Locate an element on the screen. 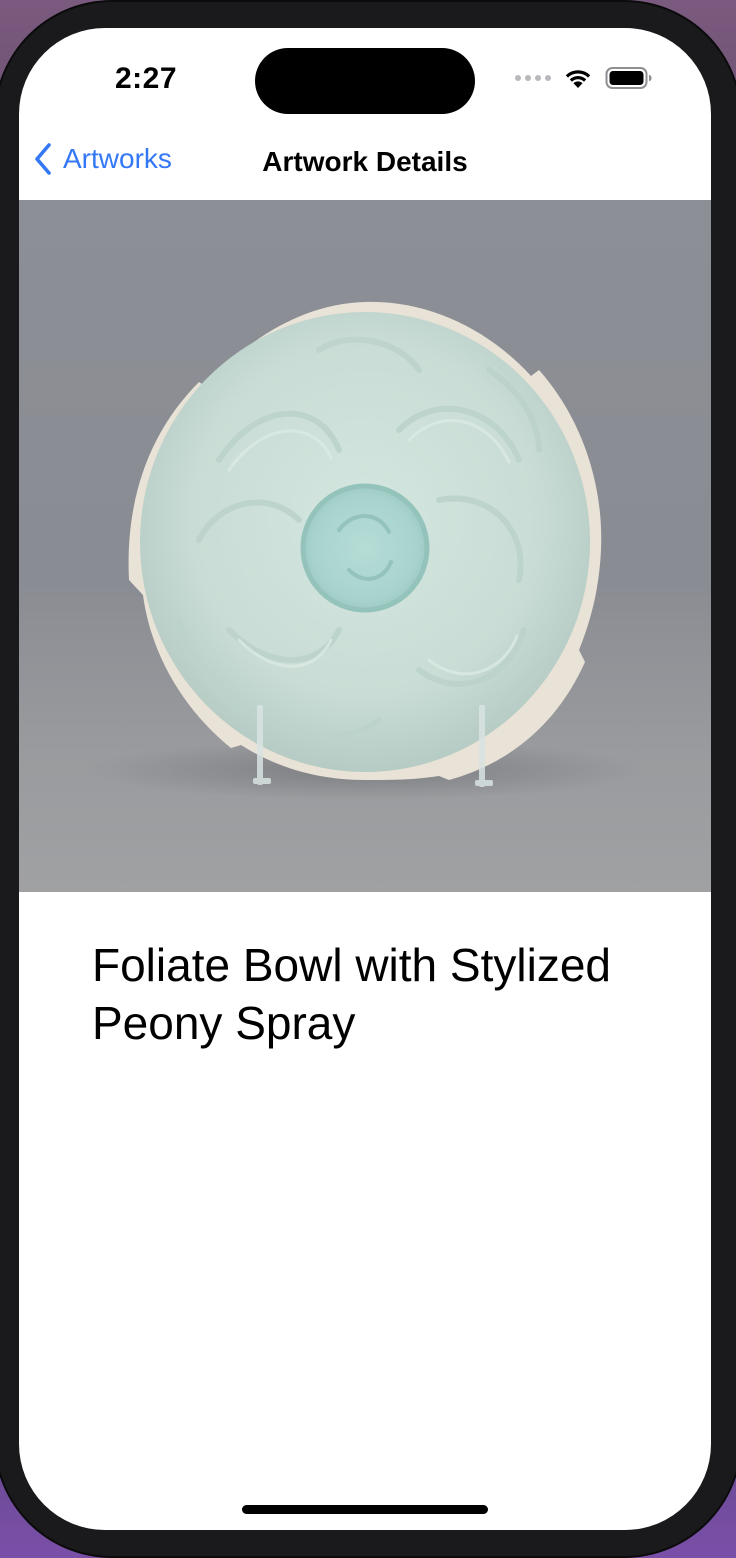 The height and width of the screenshot is (1558, 736). wifi-icon is located at coordinates (578, 78).